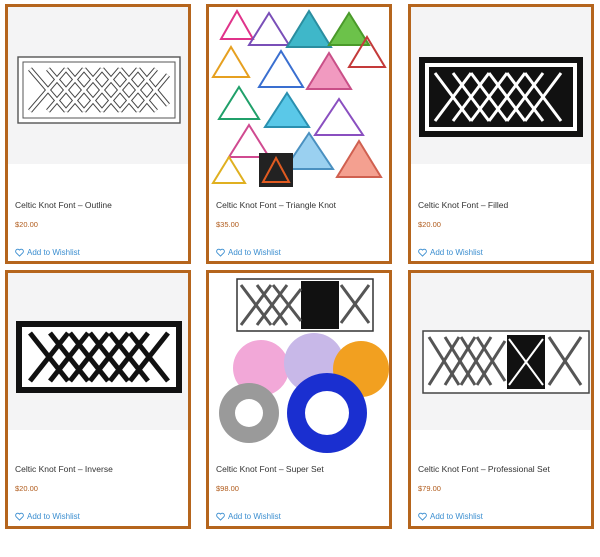 Image resolution: width=600 pixels, height=557 pixels. Describe the element at coordinates (63, 205) in the screenshot. I see `product-title: Celtic Knot Font – Outline` at that location.